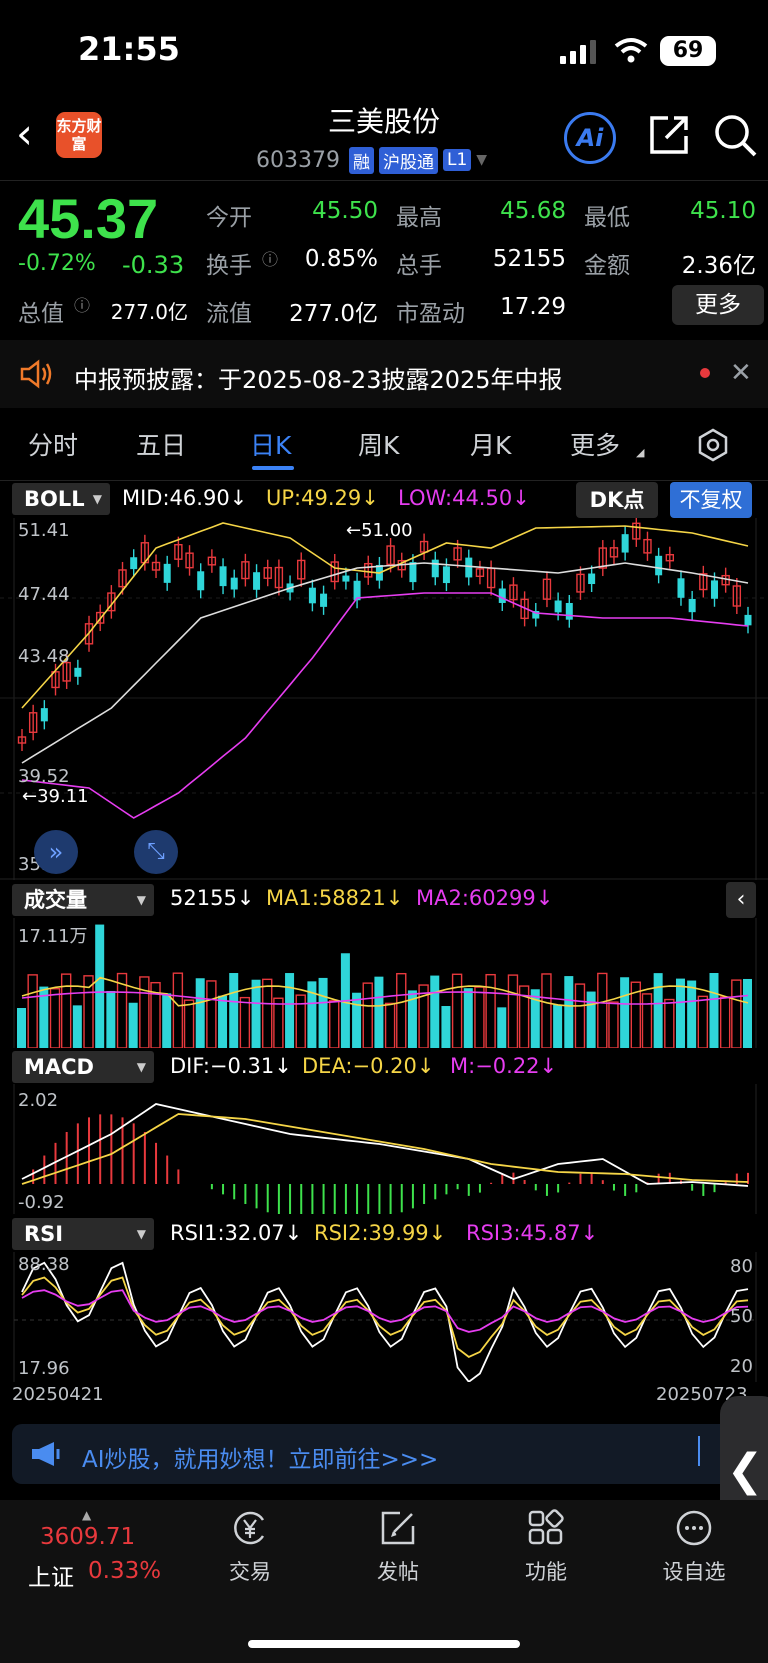  What do you see at coordinates (735, 135) in the screenshot?
I see `search-icon` at bounding box center [735, 135].